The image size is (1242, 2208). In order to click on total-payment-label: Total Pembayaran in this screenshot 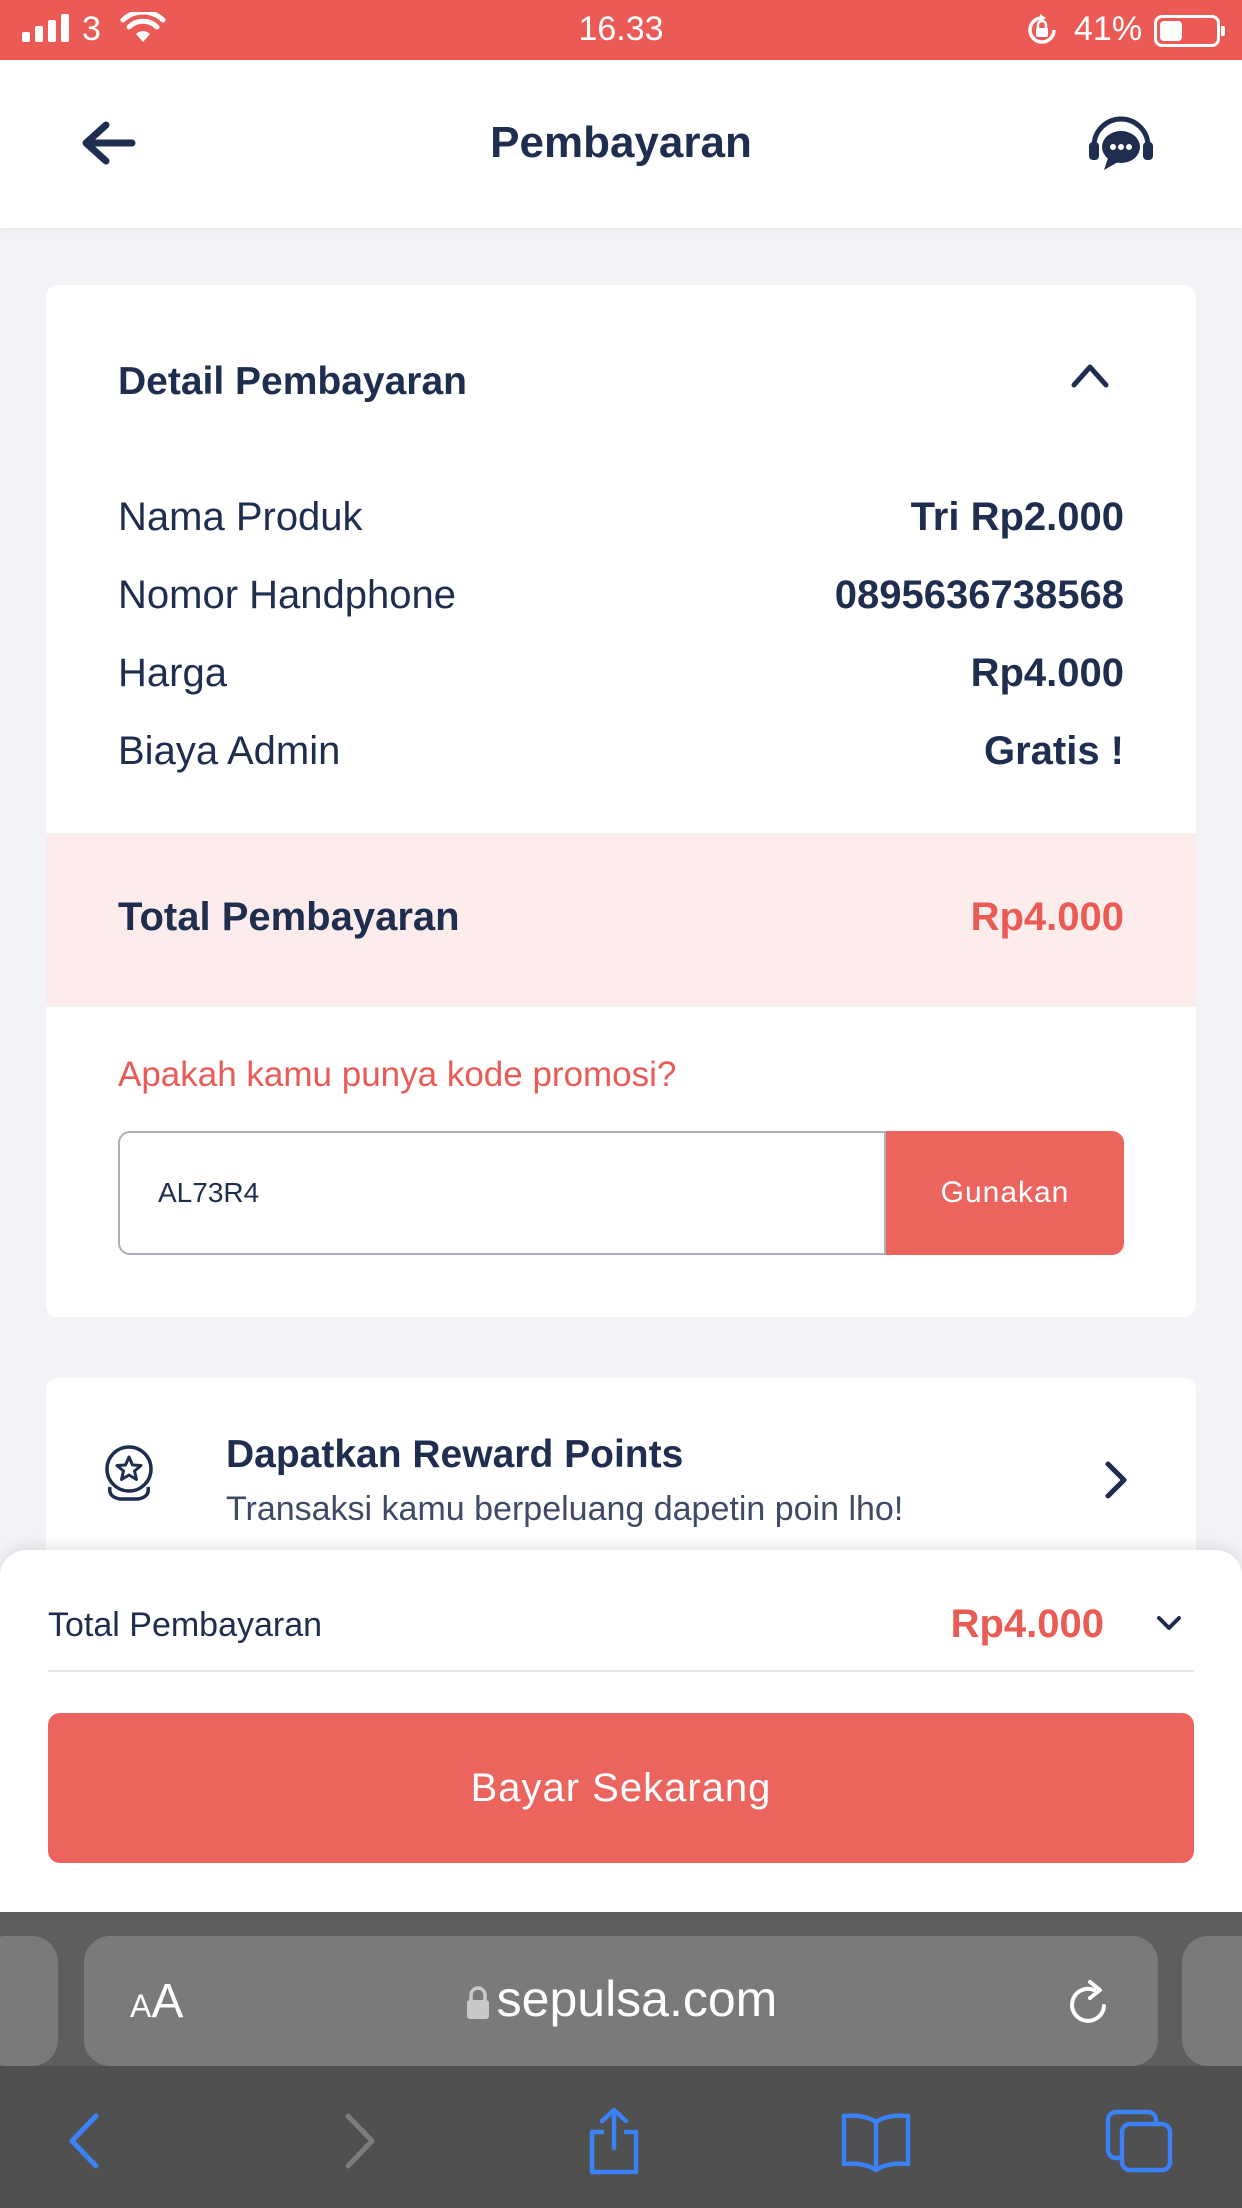, I will do `click(289, 917)`.